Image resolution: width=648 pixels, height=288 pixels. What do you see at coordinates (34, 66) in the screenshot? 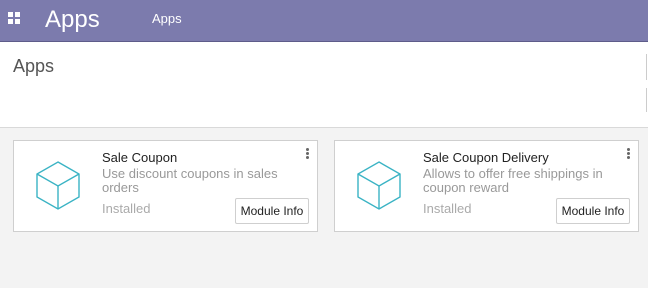
I see `breadcrumb: Apps` at bounding box center [34, 66].